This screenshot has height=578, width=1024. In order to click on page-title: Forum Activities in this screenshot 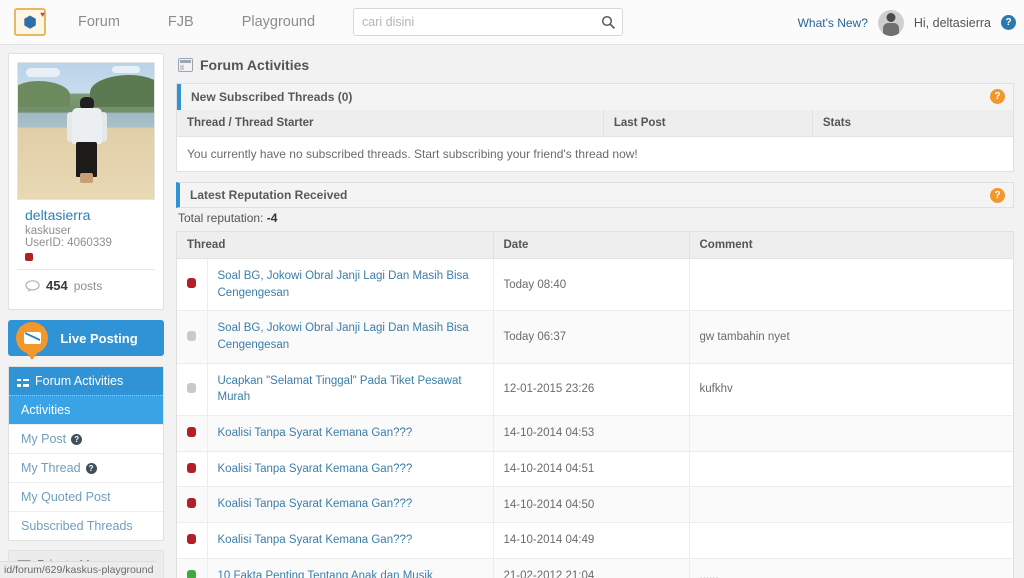, I will do `click(595, 68)`.